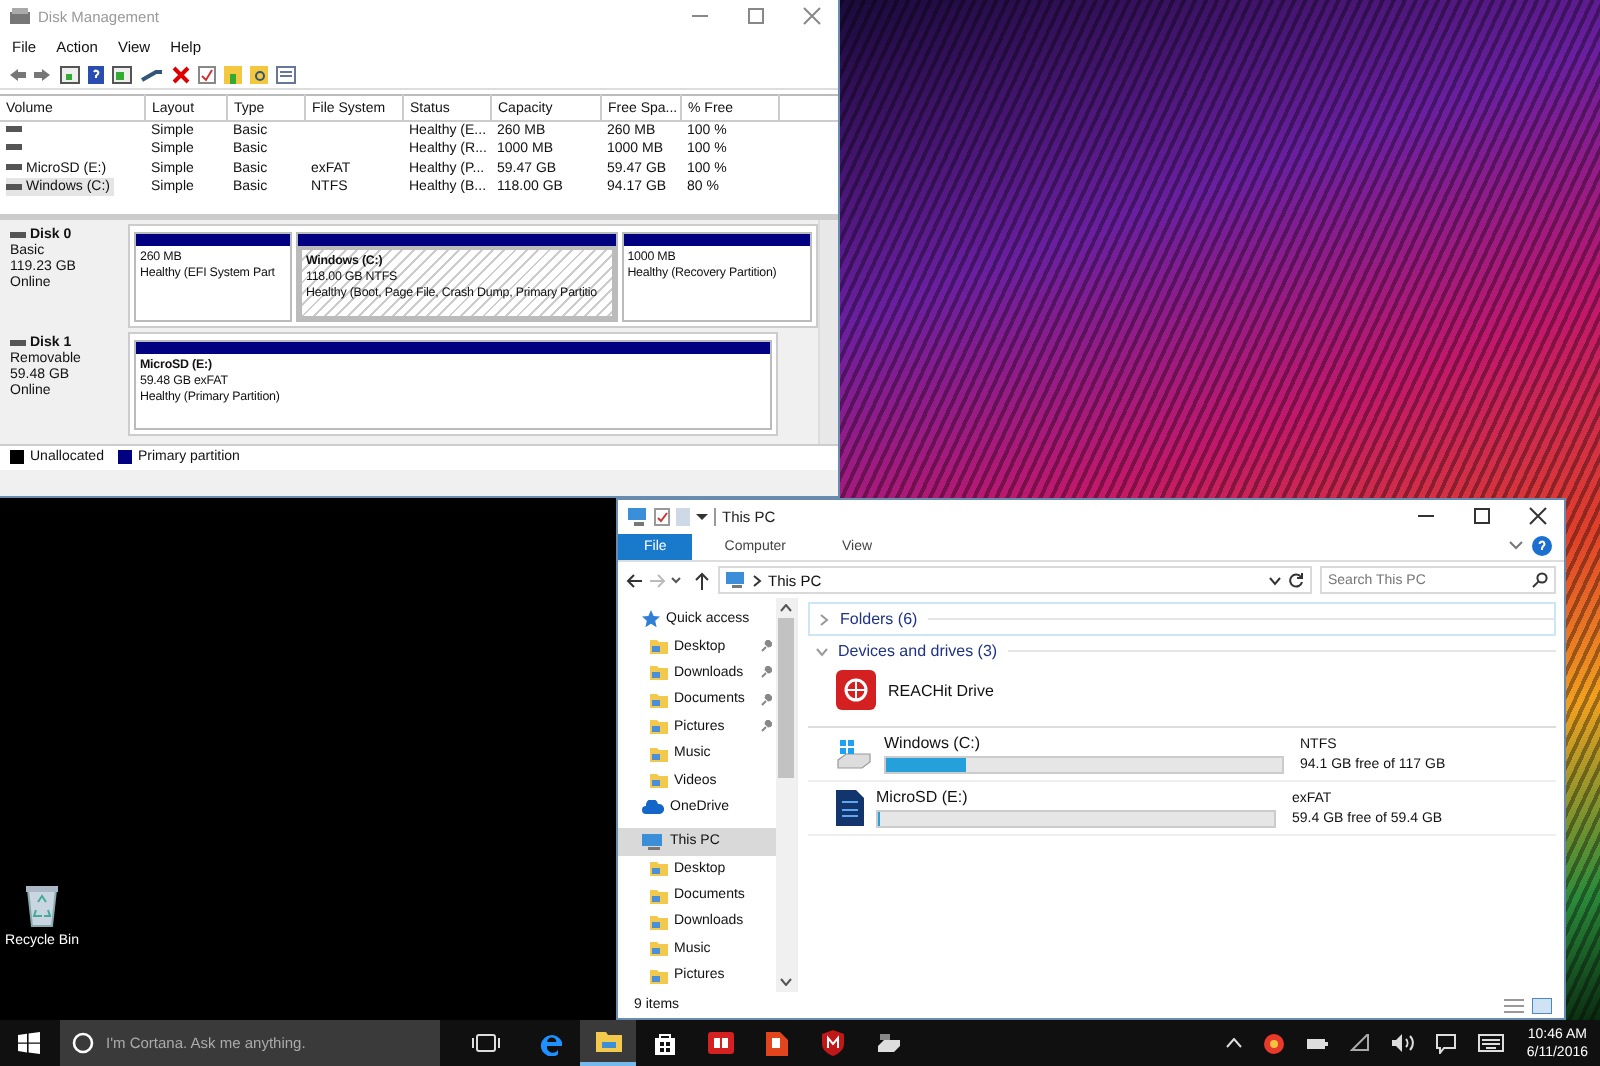 The width and height of the screenshot is (1600, 1066). Describe the element at coordinates (1084, 743) in the screenshot. I see `drive-name: Windows (C:)` at that location.